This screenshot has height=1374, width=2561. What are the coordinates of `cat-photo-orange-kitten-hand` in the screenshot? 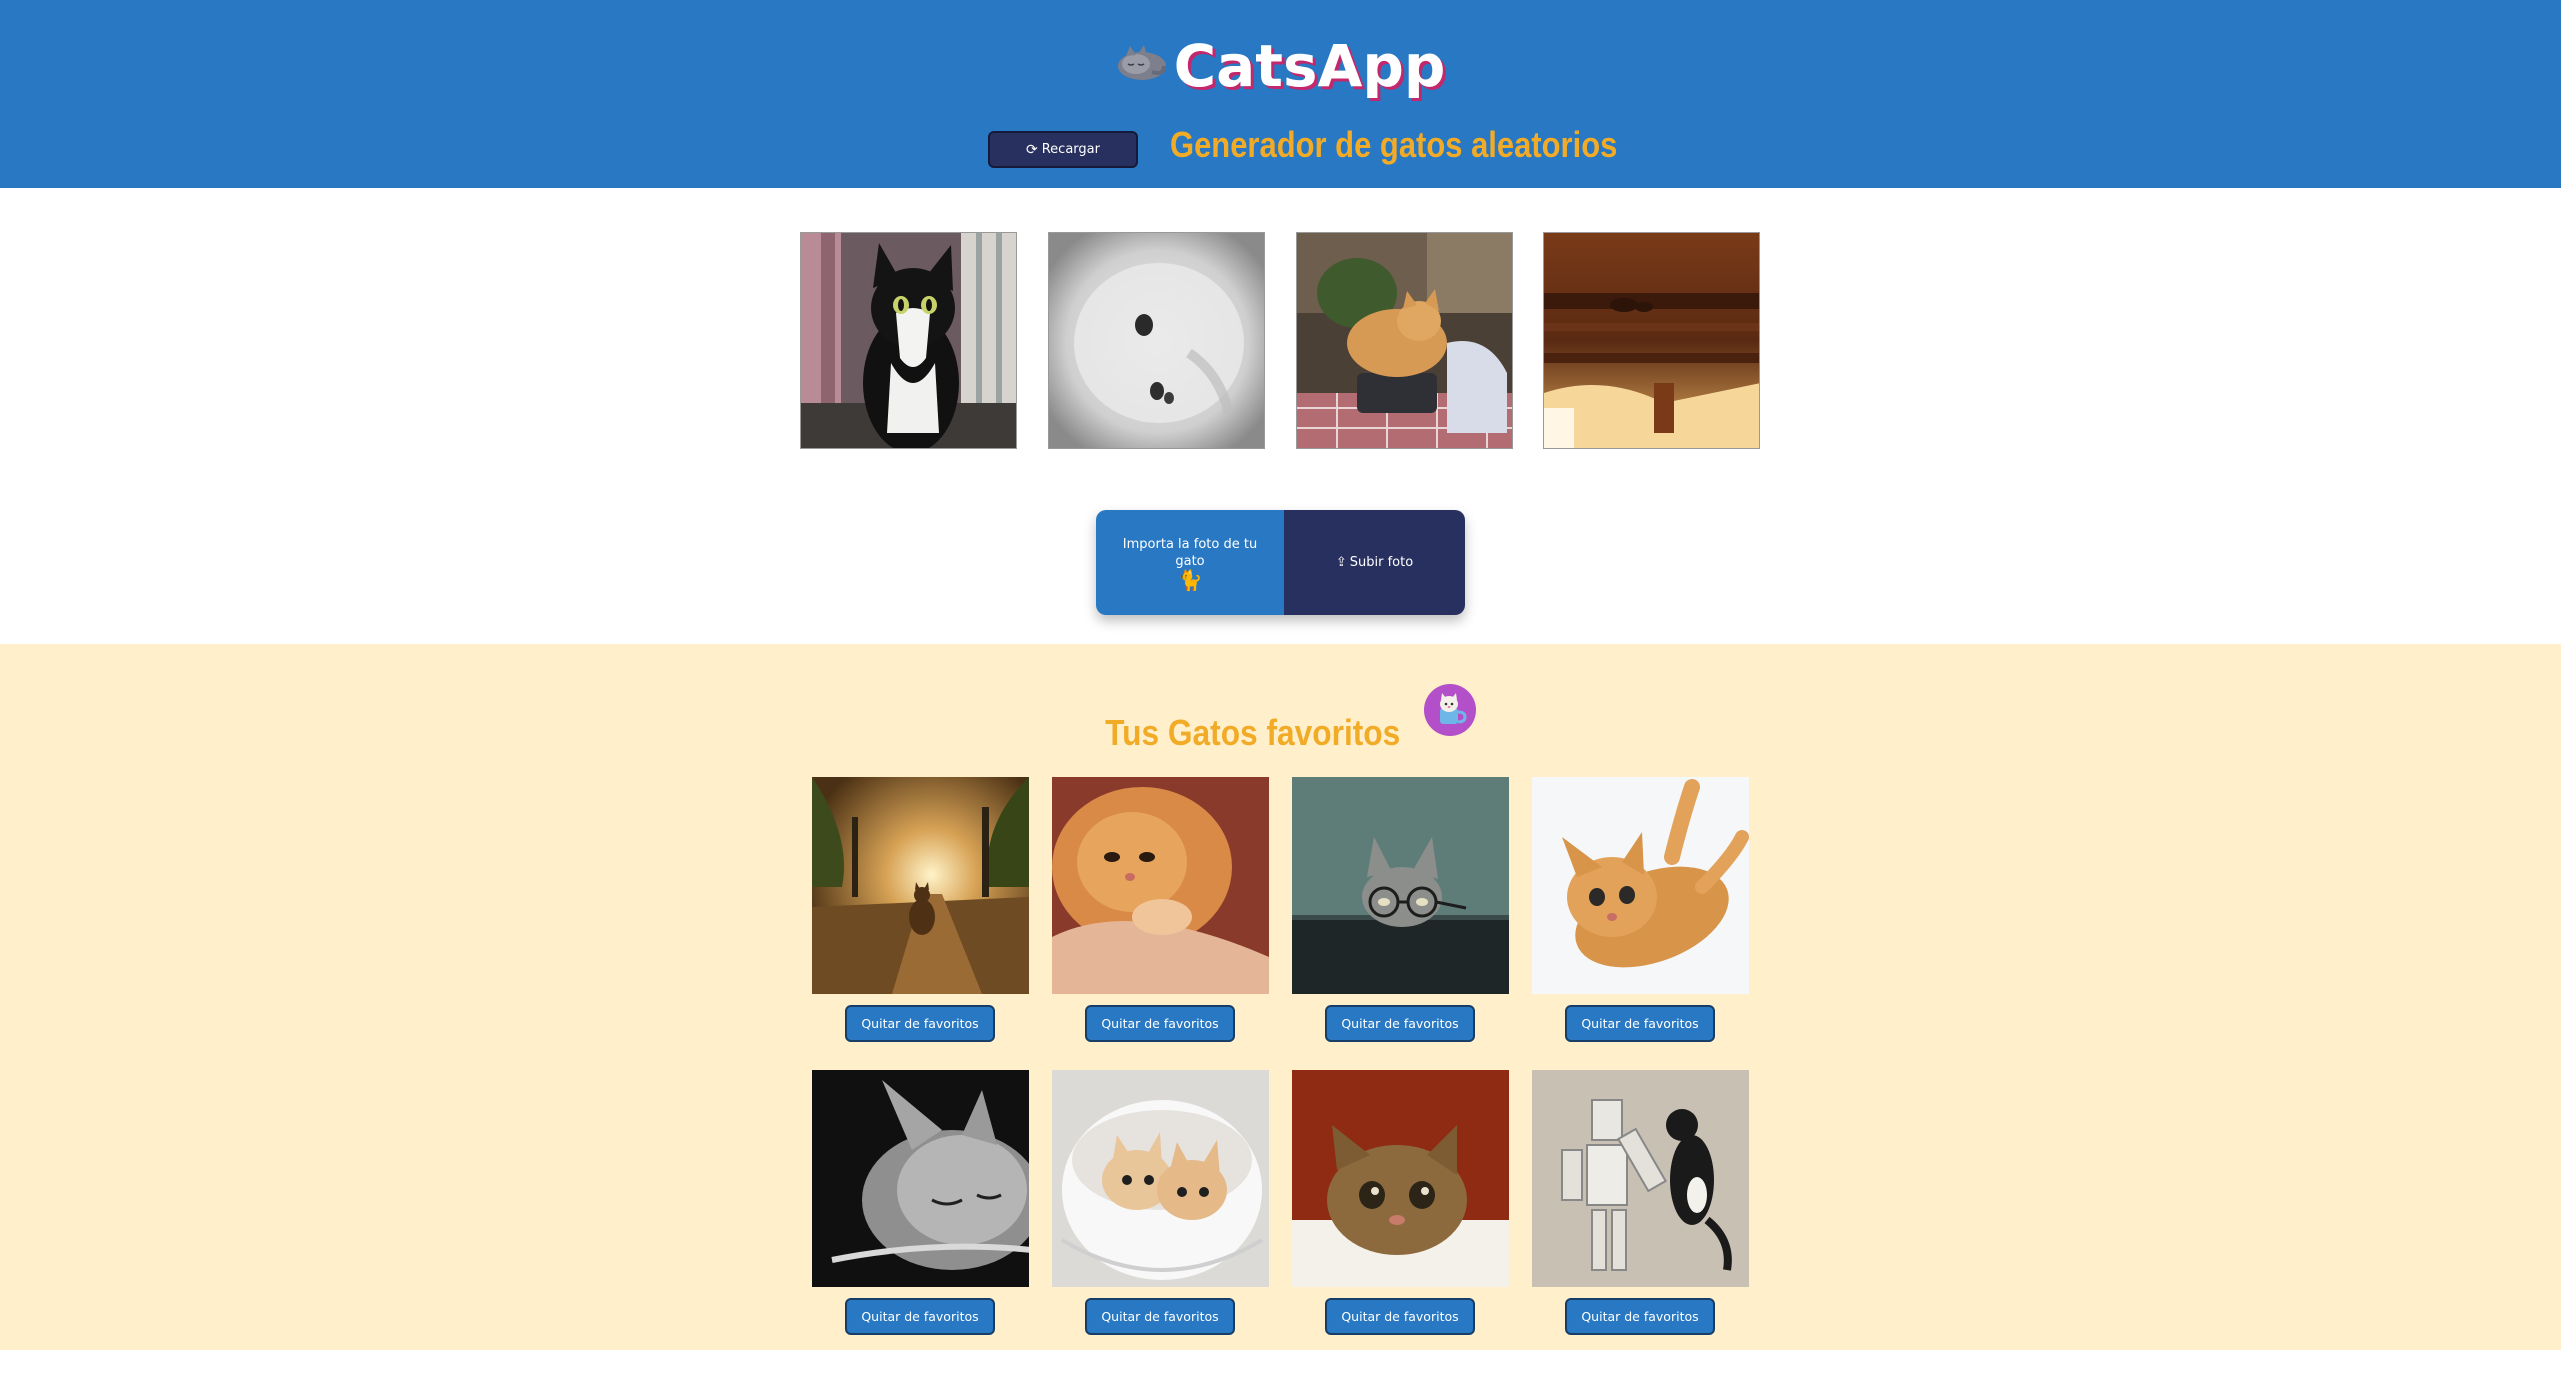 It's located at (1160, 885).